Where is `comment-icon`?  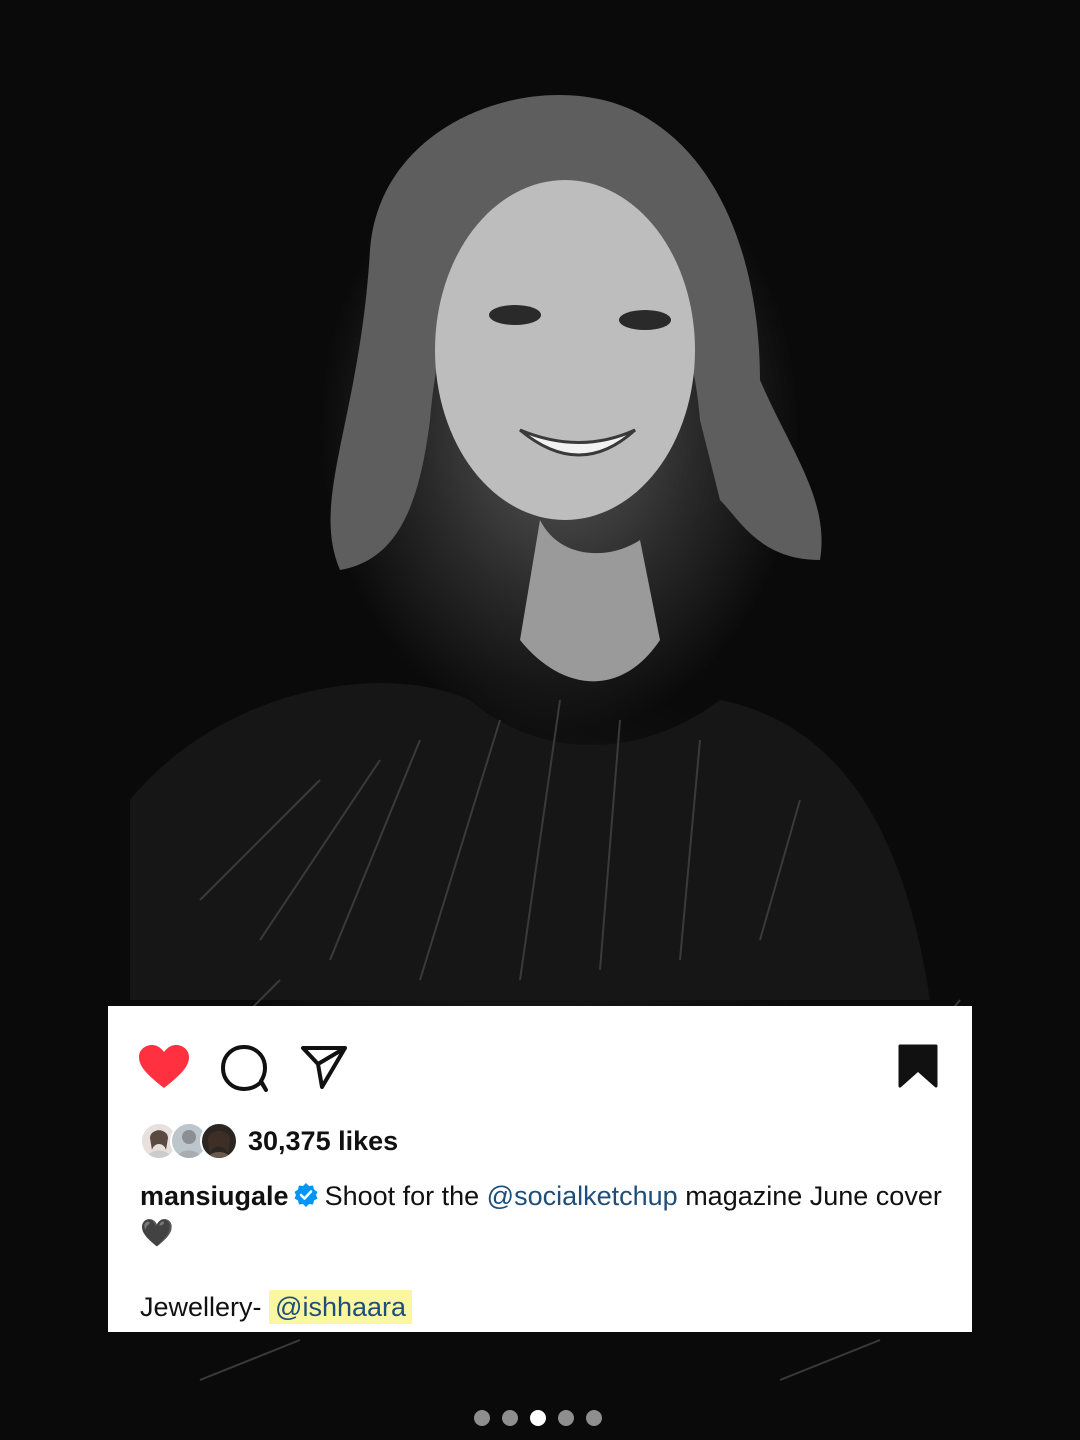 comment-icon is located at coordinates (245, 1068).